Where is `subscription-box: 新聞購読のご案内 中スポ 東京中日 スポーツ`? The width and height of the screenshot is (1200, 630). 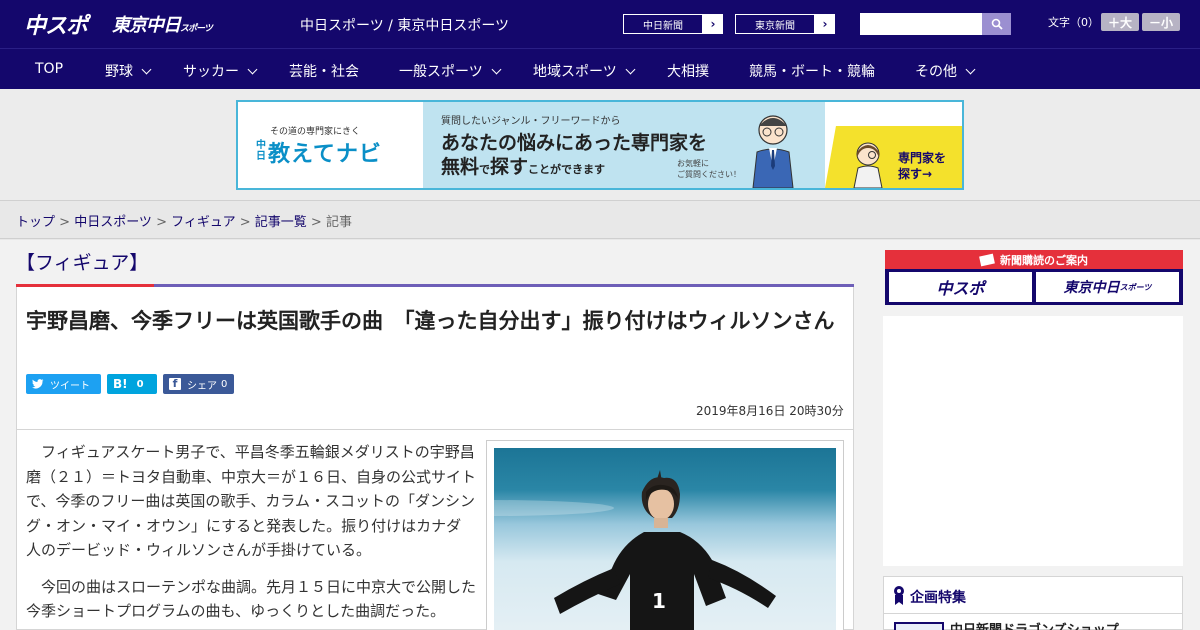
subscription-box: 新聞購読のご案内 中スポ 東京中日 スポーツ is located at coordinates (1034, 277).